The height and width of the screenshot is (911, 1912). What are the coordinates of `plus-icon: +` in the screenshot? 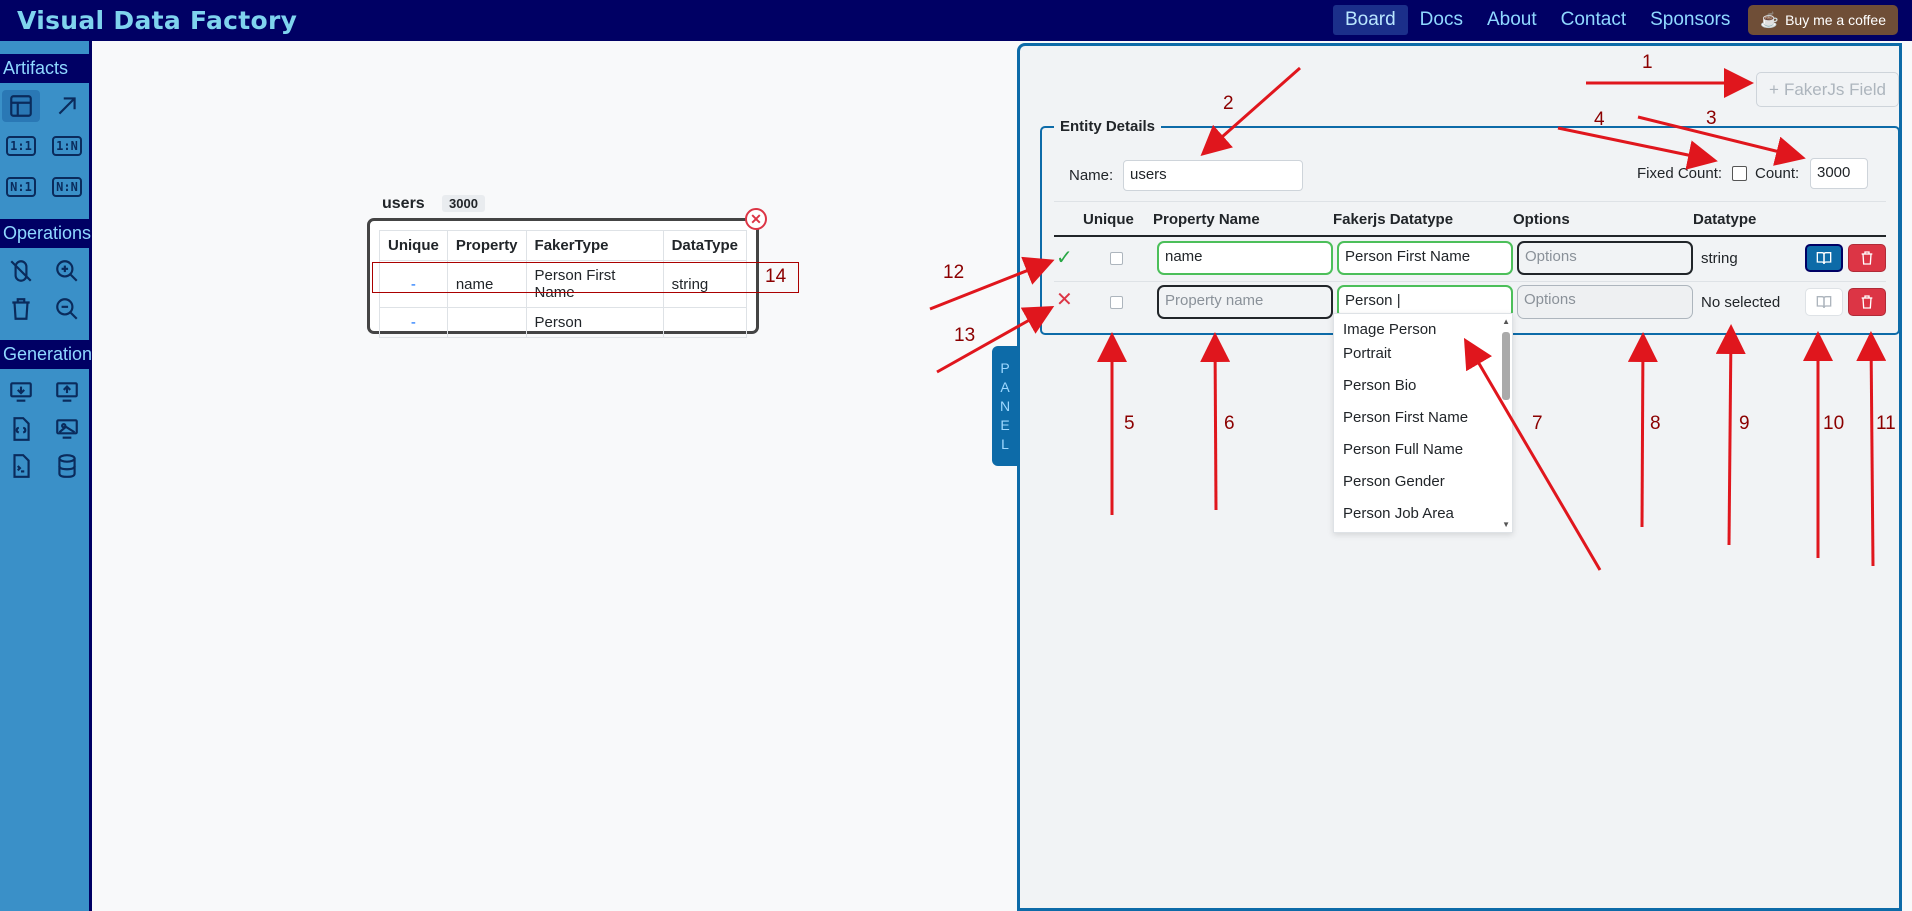 It's located at (1774, 89).